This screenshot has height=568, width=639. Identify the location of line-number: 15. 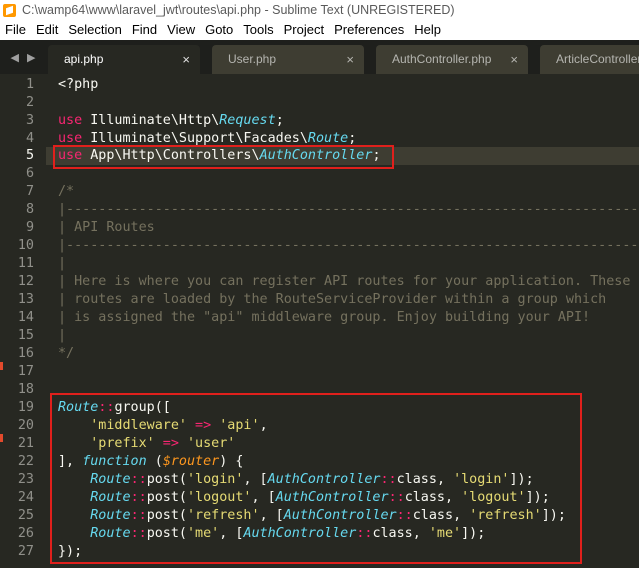
(25, 335).